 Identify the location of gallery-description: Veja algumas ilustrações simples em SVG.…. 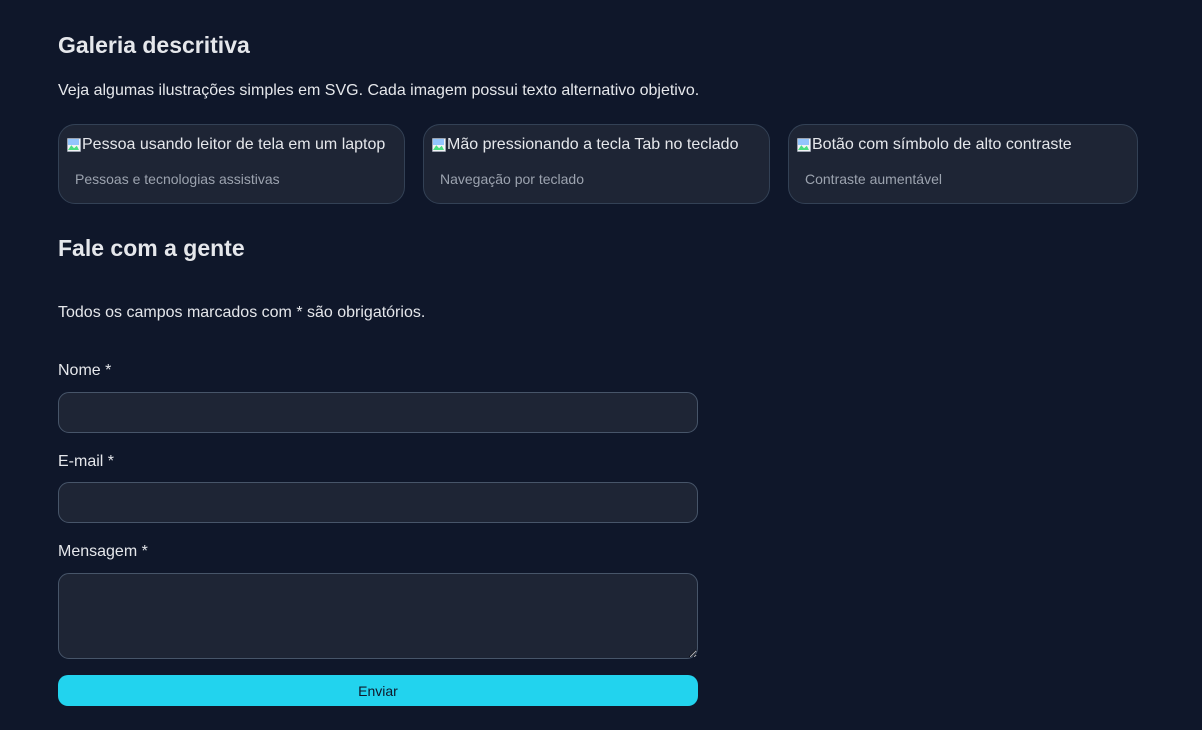
(379, 90).